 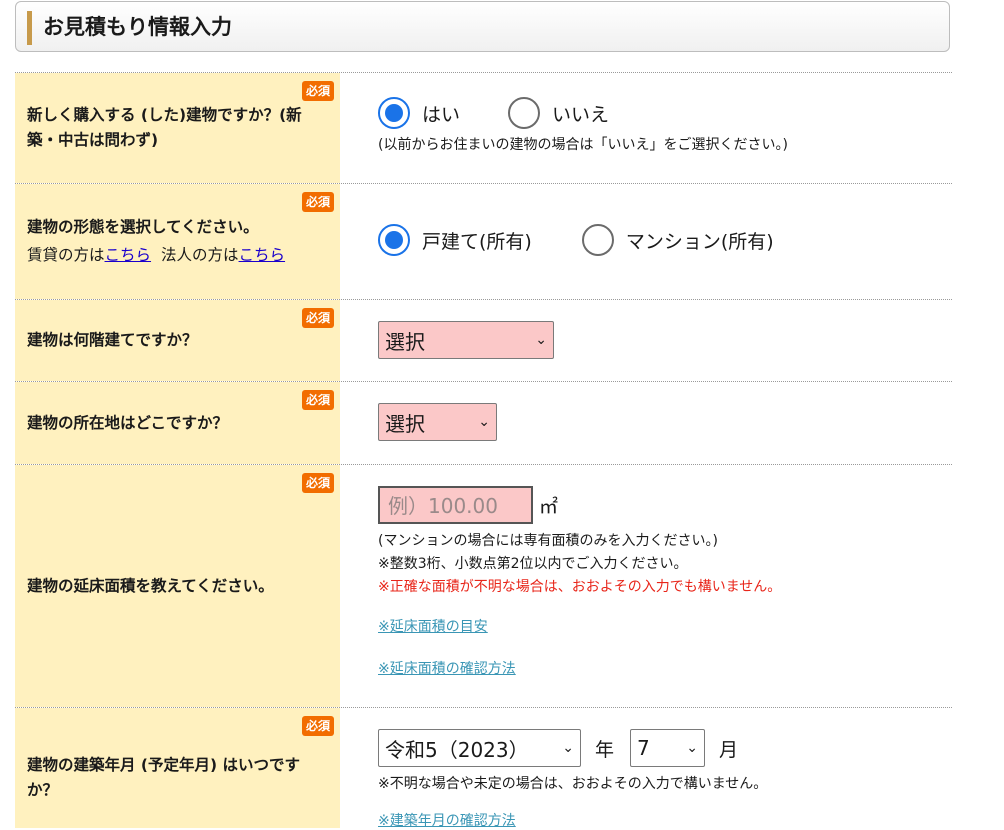 I want to click on month-unit: 月, so click(x=729, y=749).